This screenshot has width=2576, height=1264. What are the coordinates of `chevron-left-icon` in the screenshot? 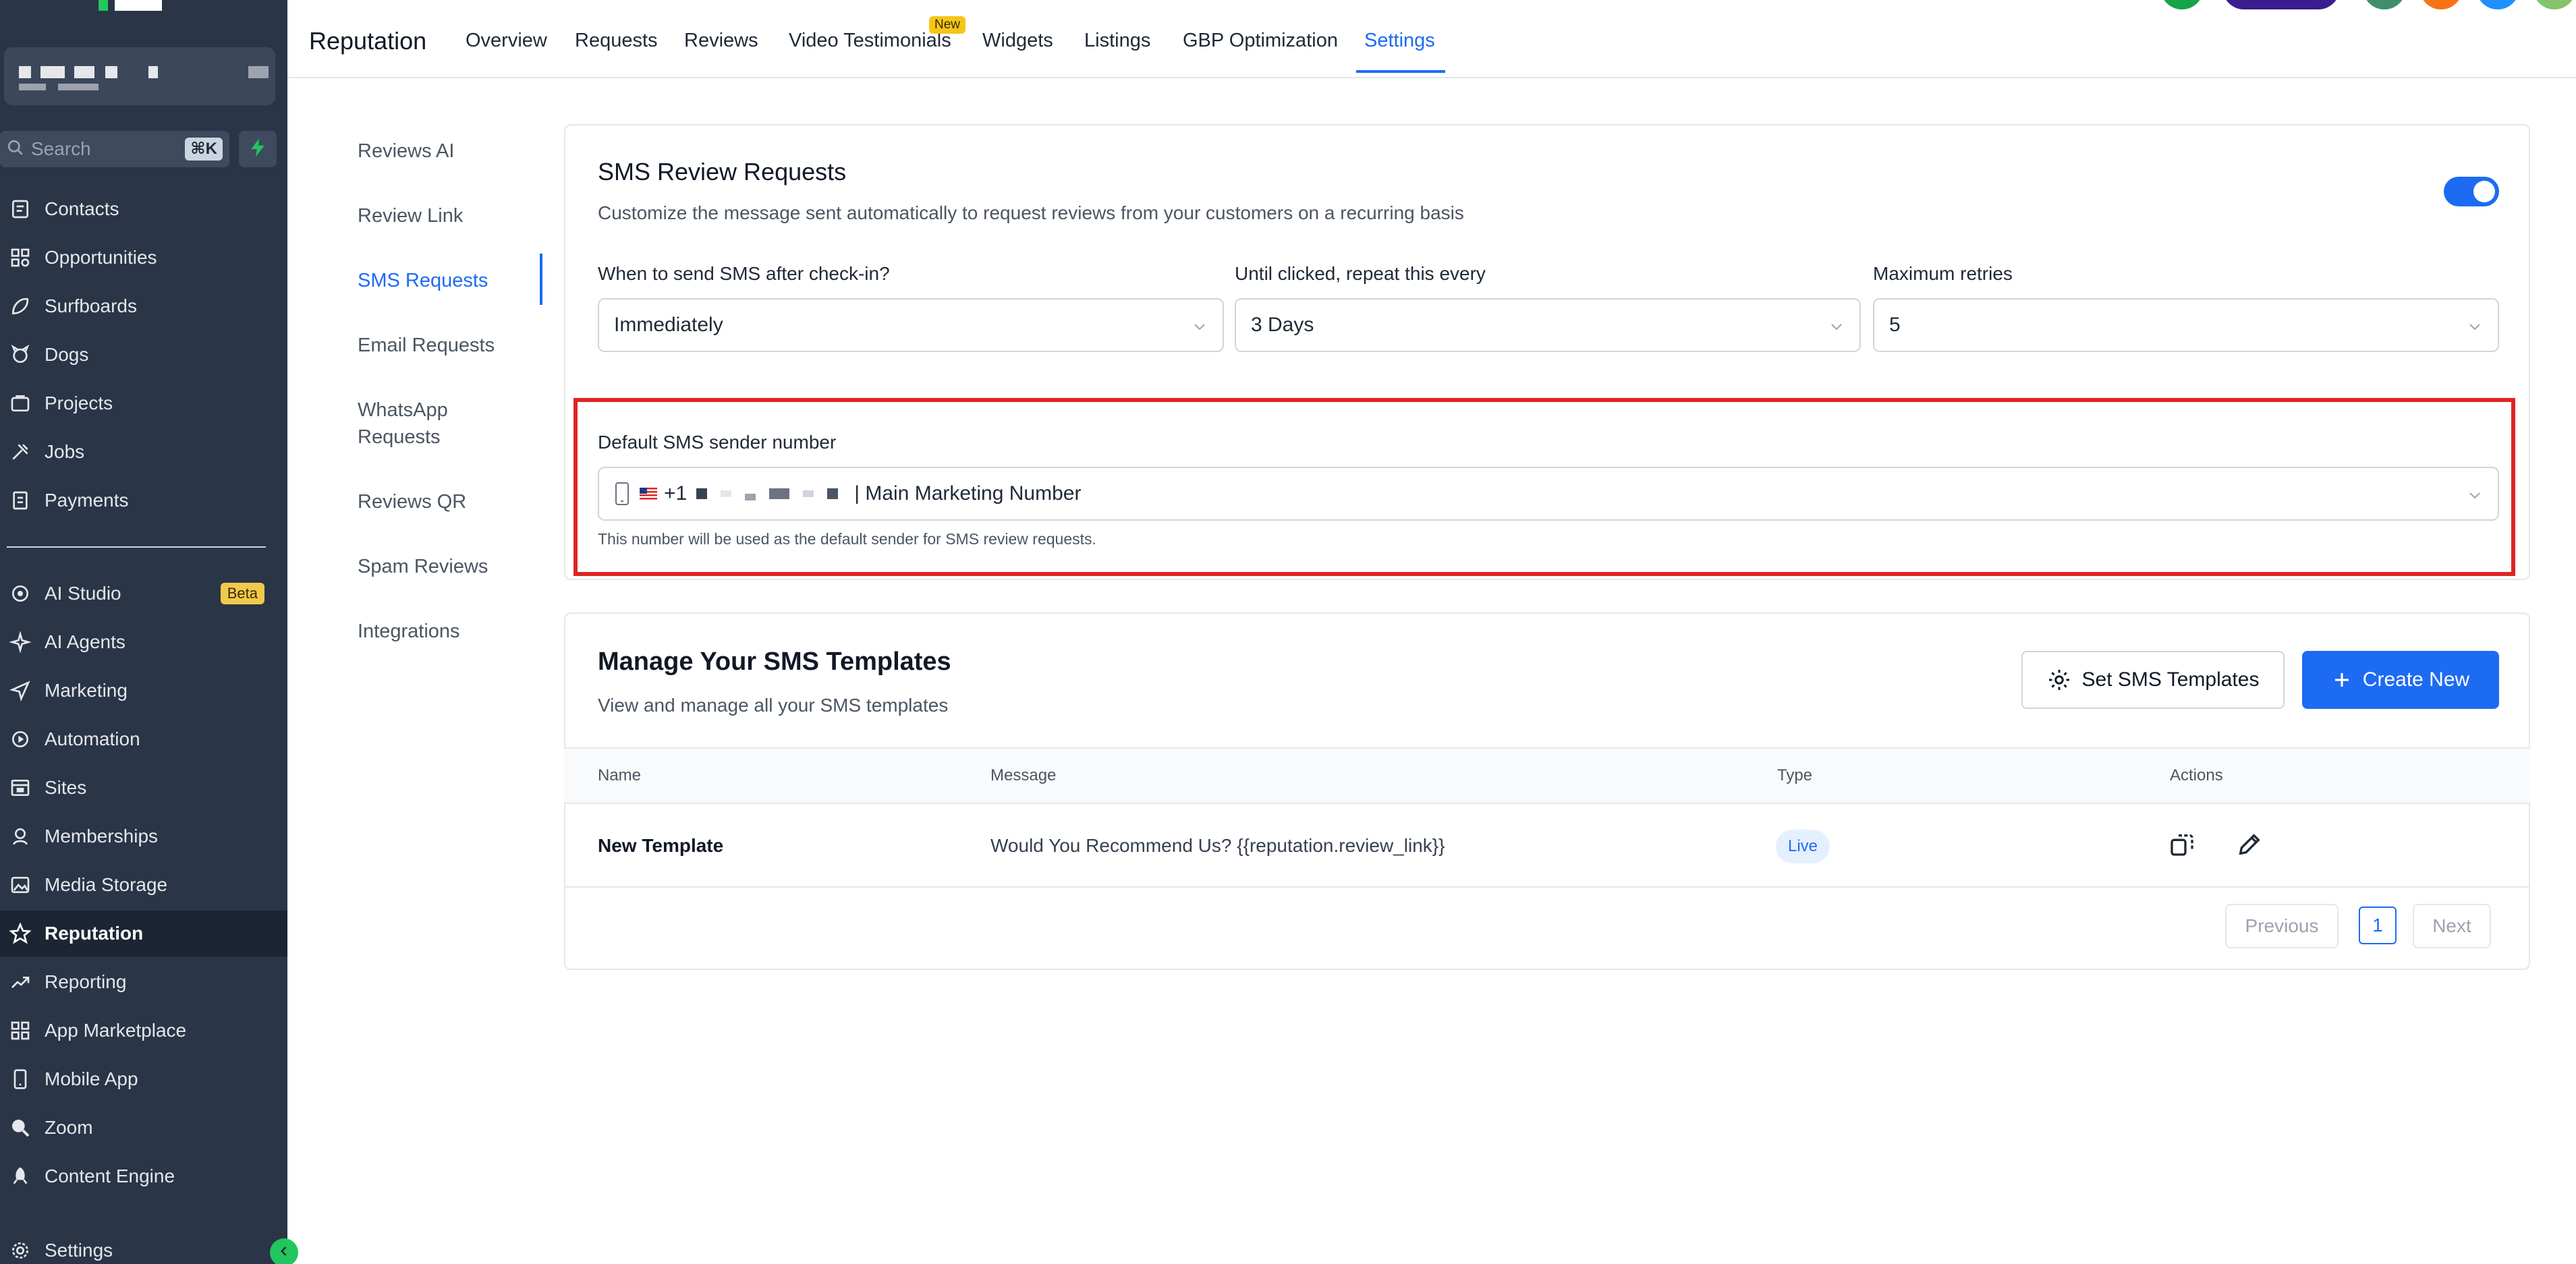 It's located at (284, 1252).